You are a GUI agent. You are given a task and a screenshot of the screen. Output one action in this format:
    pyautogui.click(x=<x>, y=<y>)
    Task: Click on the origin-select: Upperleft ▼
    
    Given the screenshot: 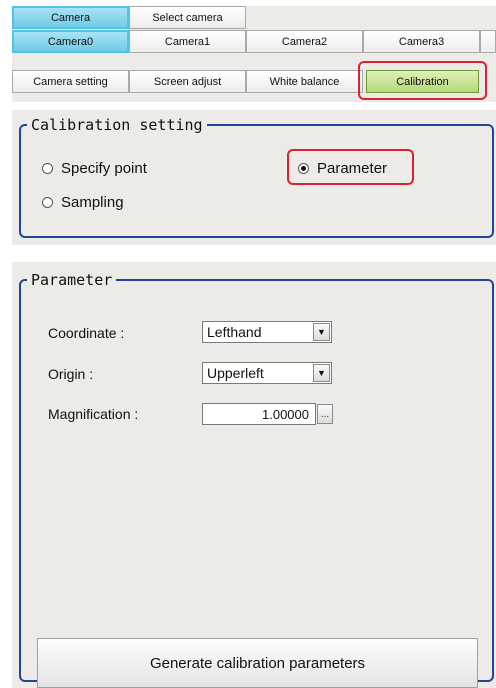 What is the action you would take?
    pyautogui.click(x=267, y=373)
    